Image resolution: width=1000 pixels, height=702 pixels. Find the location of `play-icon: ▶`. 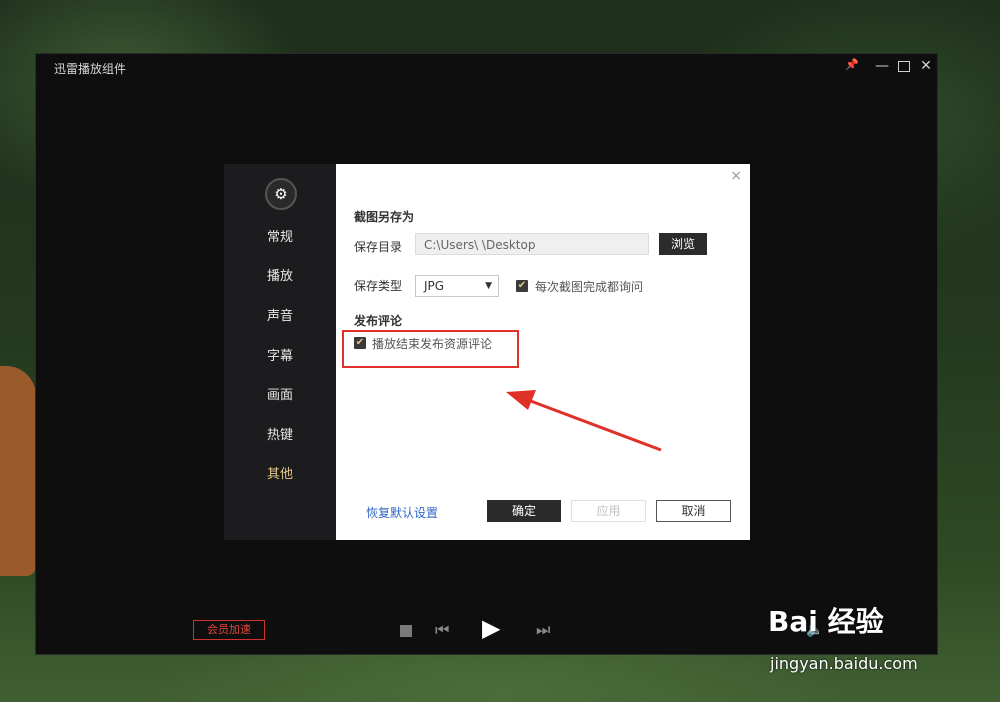

play-icon: ▶ is located at coordinates (491, 628).